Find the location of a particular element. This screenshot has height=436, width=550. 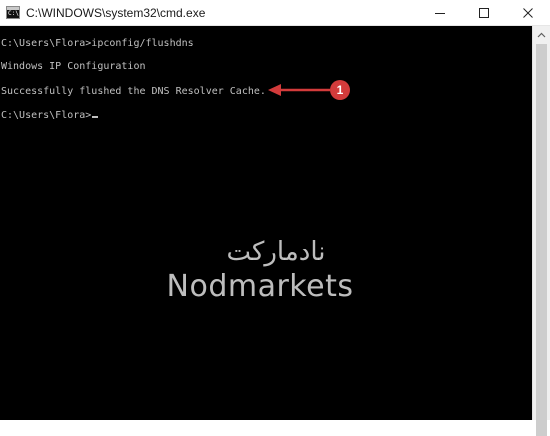

scroll-up-button is located at coordinates (541, 34).